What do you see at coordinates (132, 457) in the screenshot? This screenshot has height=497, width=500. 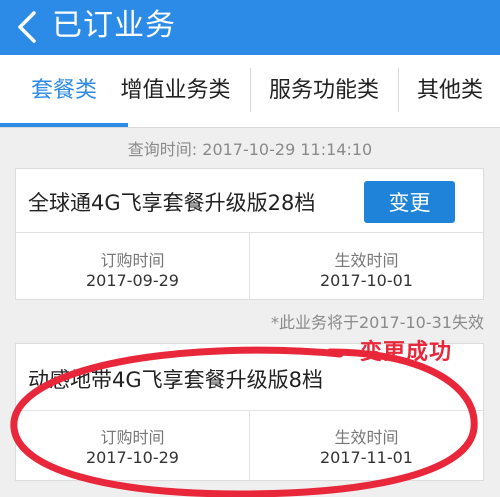 I see `order-time-value: 2017-10-29` at bounding box center [132, 457].